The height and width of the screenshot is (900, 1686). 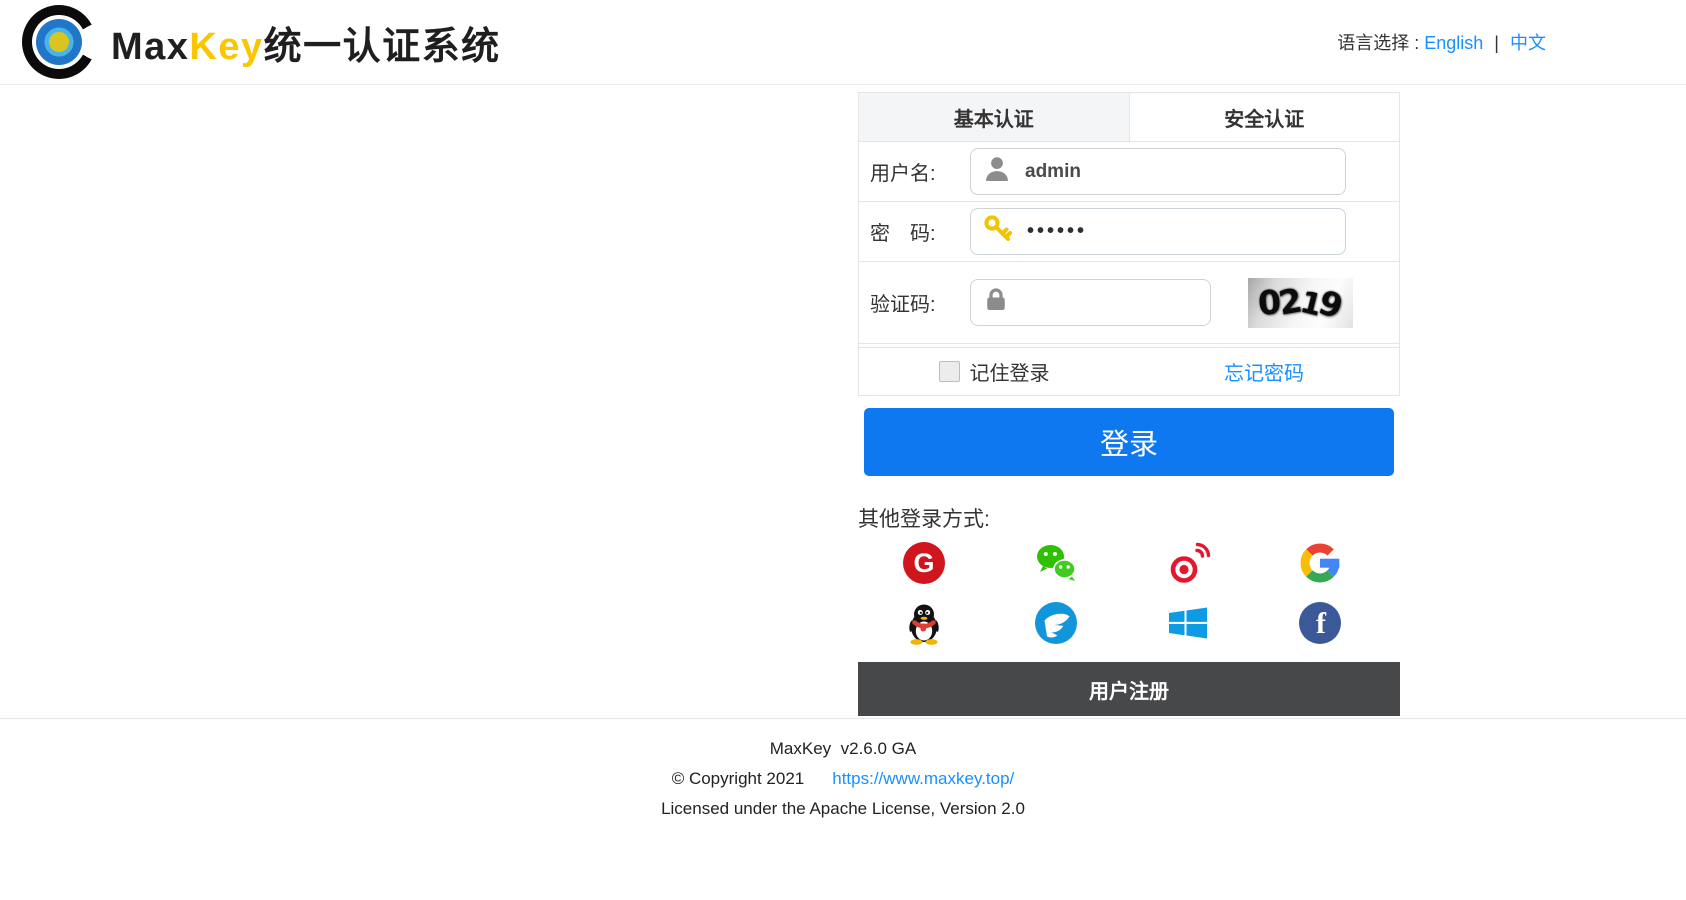 I want to click on facebook-login-icon: f, so click(x=1320, y=623).